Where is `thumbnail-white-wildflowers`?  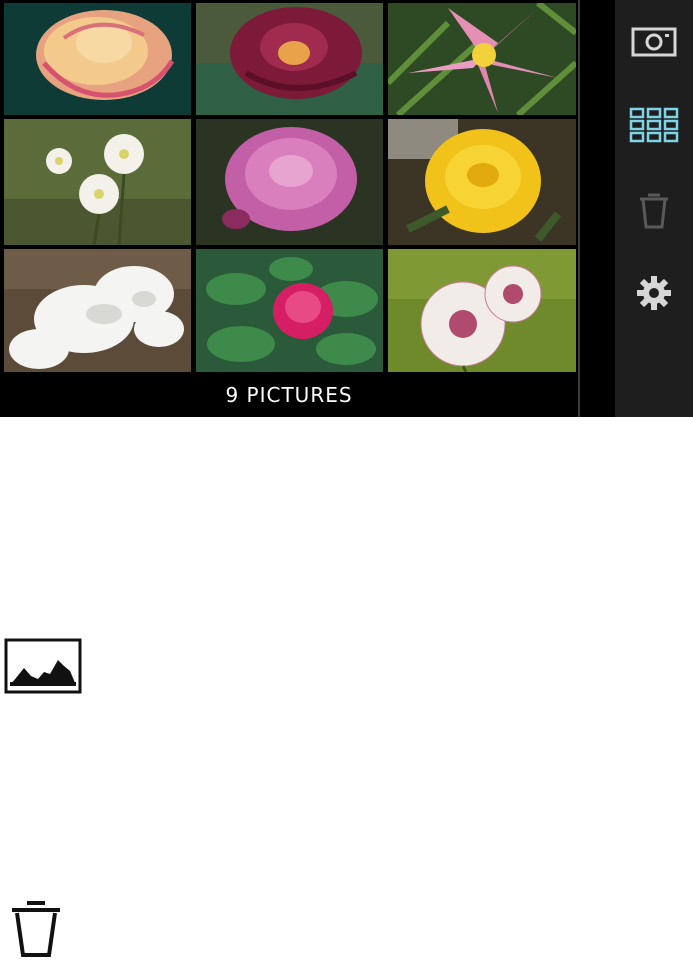 thumbnail-white-wildflowers is located at coordinates (97, 182).